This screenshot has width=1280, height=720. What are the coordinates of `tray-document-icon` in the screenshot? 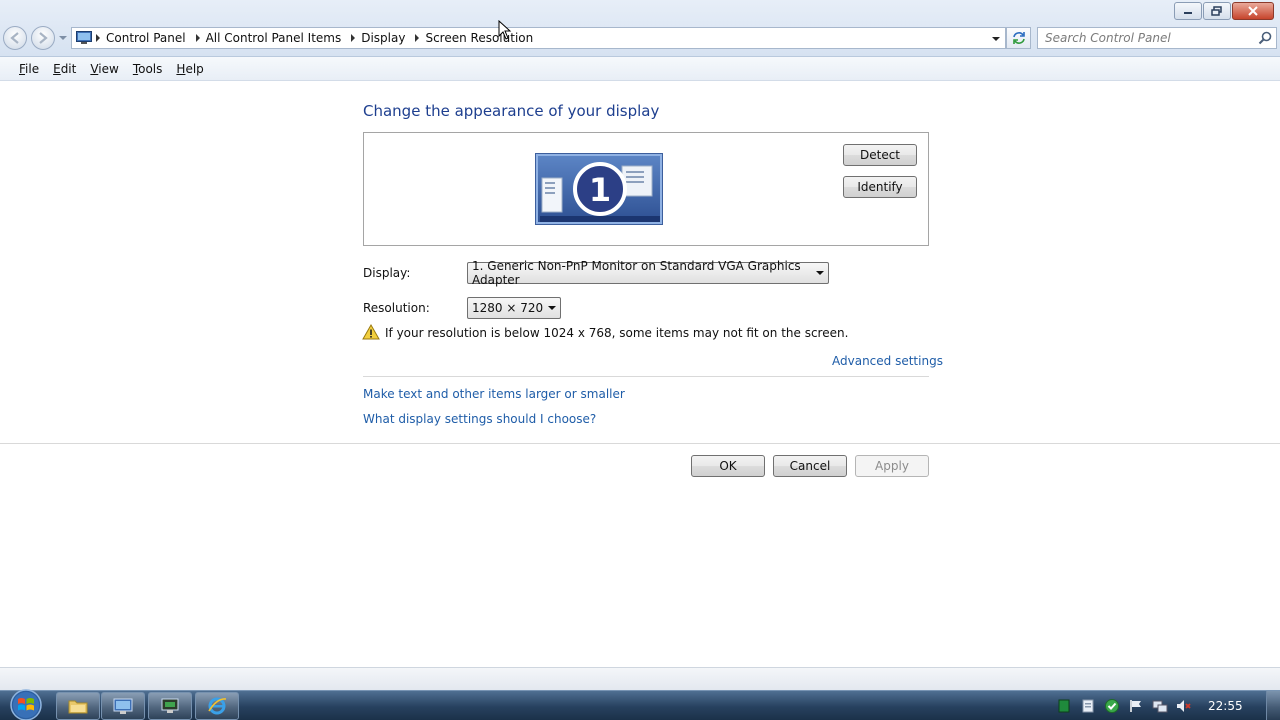 It's located at (1088, 706).